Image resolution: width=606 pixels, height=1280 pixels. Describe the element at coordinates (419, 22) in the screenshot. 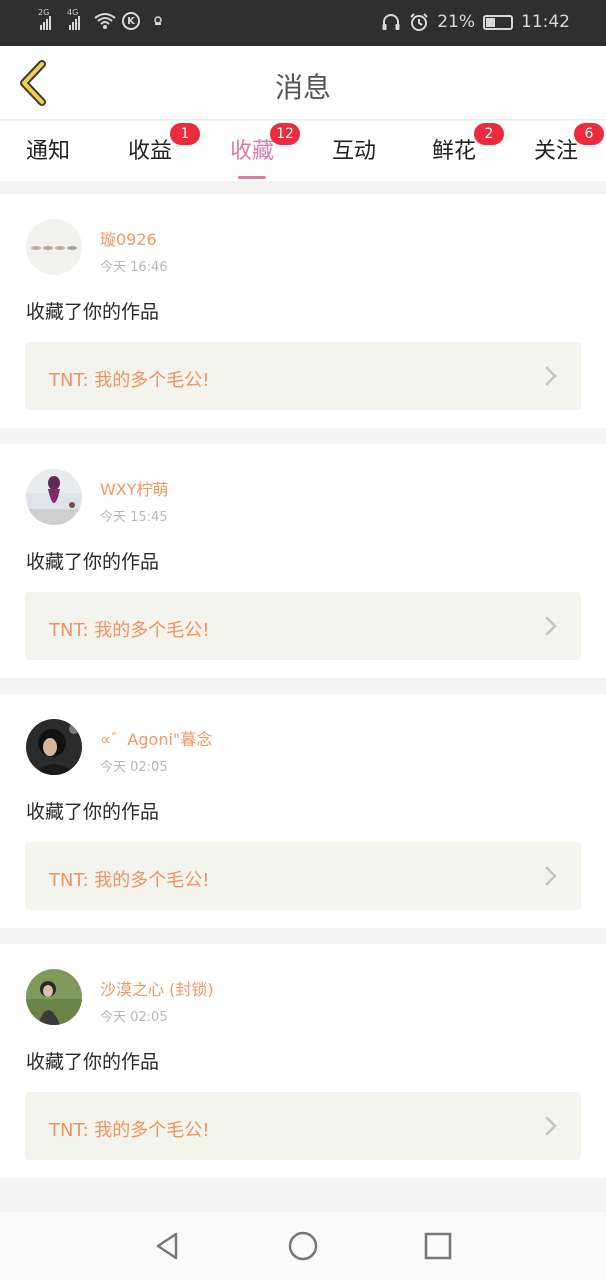

I see `alarm-icon` at that location.